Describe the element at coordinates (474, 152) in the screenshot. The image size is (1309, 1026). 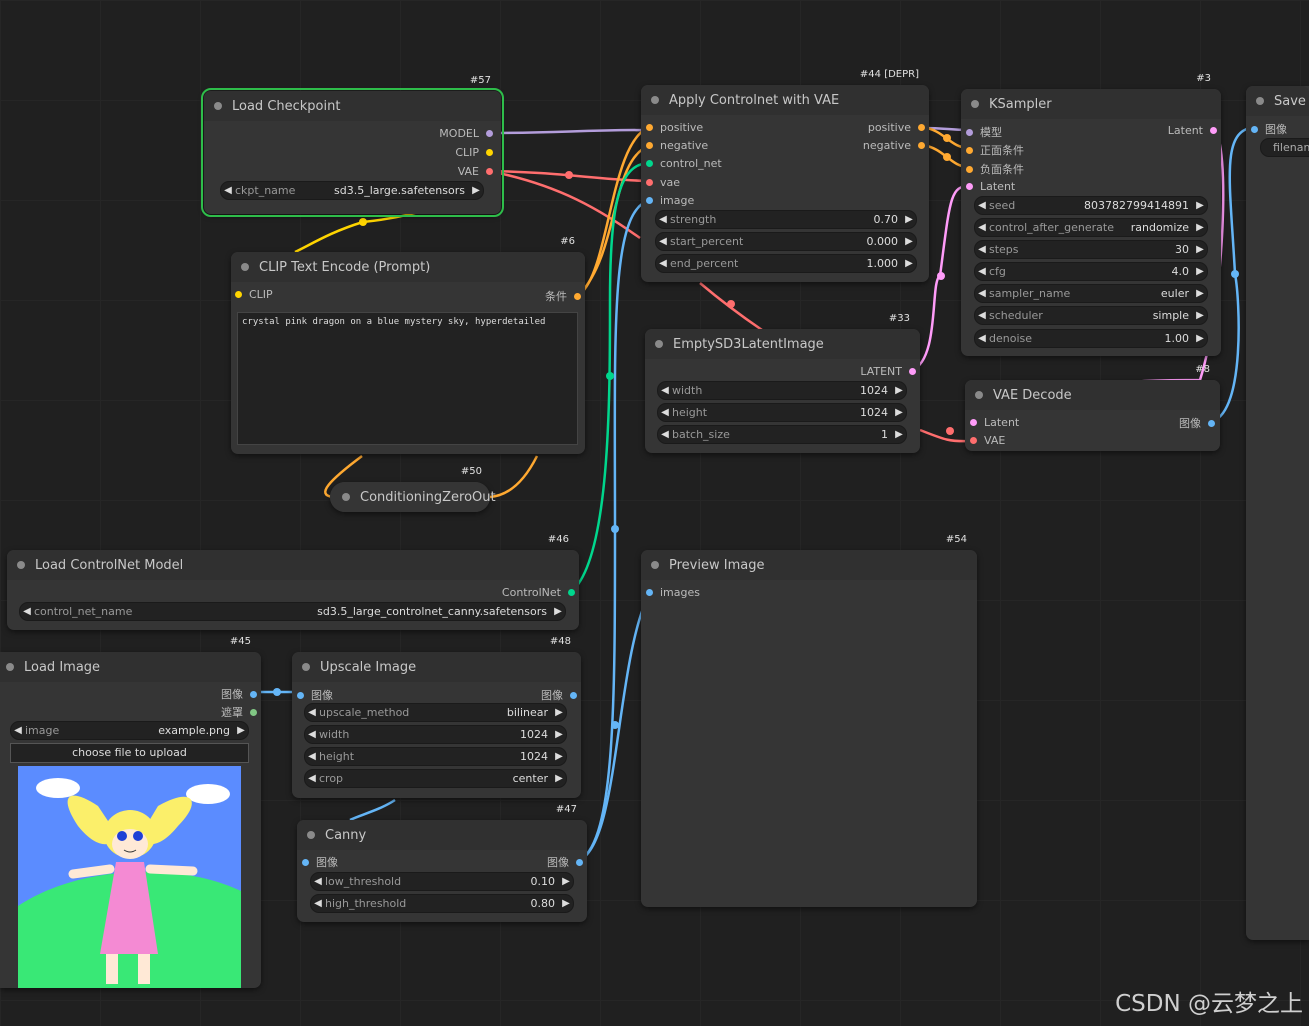
I see `output-clip: CLIP` at that location.